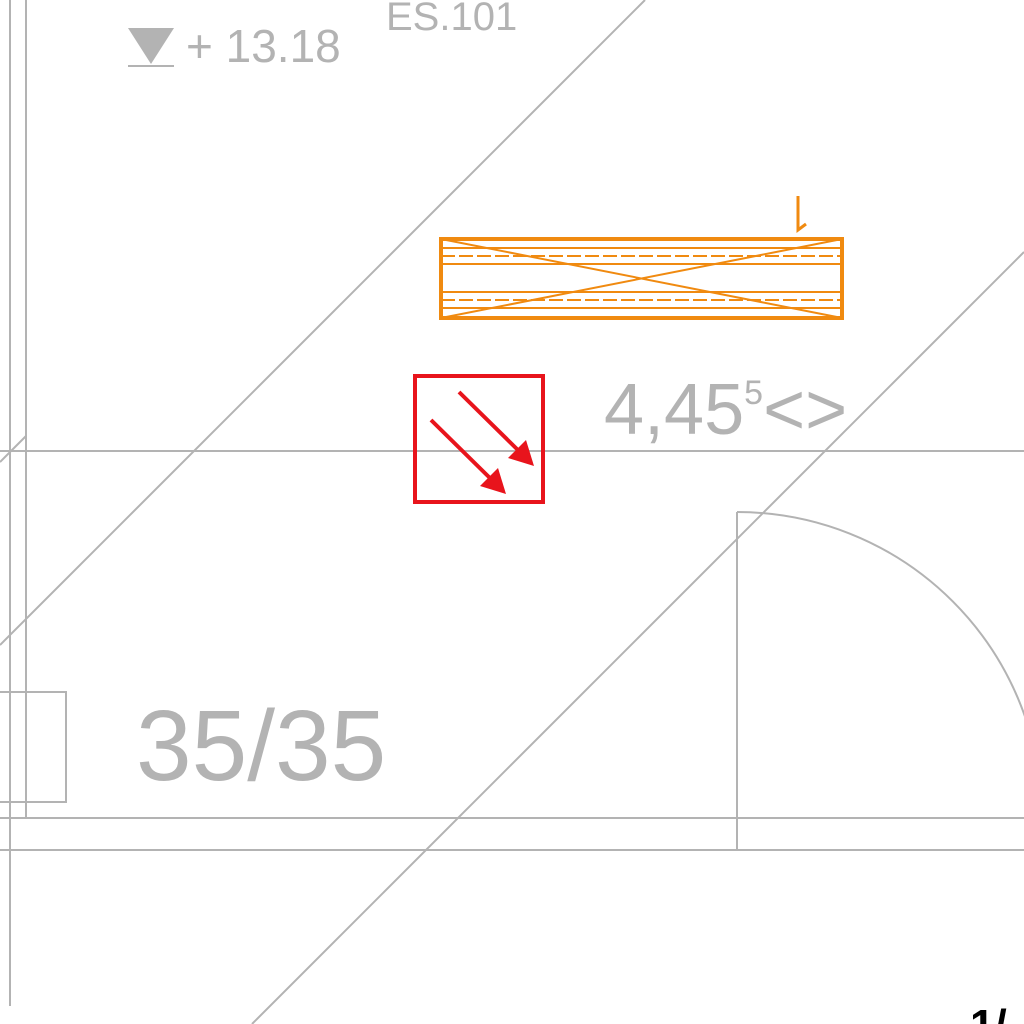 Image resolution: width=1024 pixels, height=1024 pixels. I want to click on diagonal-line-short, so click(13, 449).